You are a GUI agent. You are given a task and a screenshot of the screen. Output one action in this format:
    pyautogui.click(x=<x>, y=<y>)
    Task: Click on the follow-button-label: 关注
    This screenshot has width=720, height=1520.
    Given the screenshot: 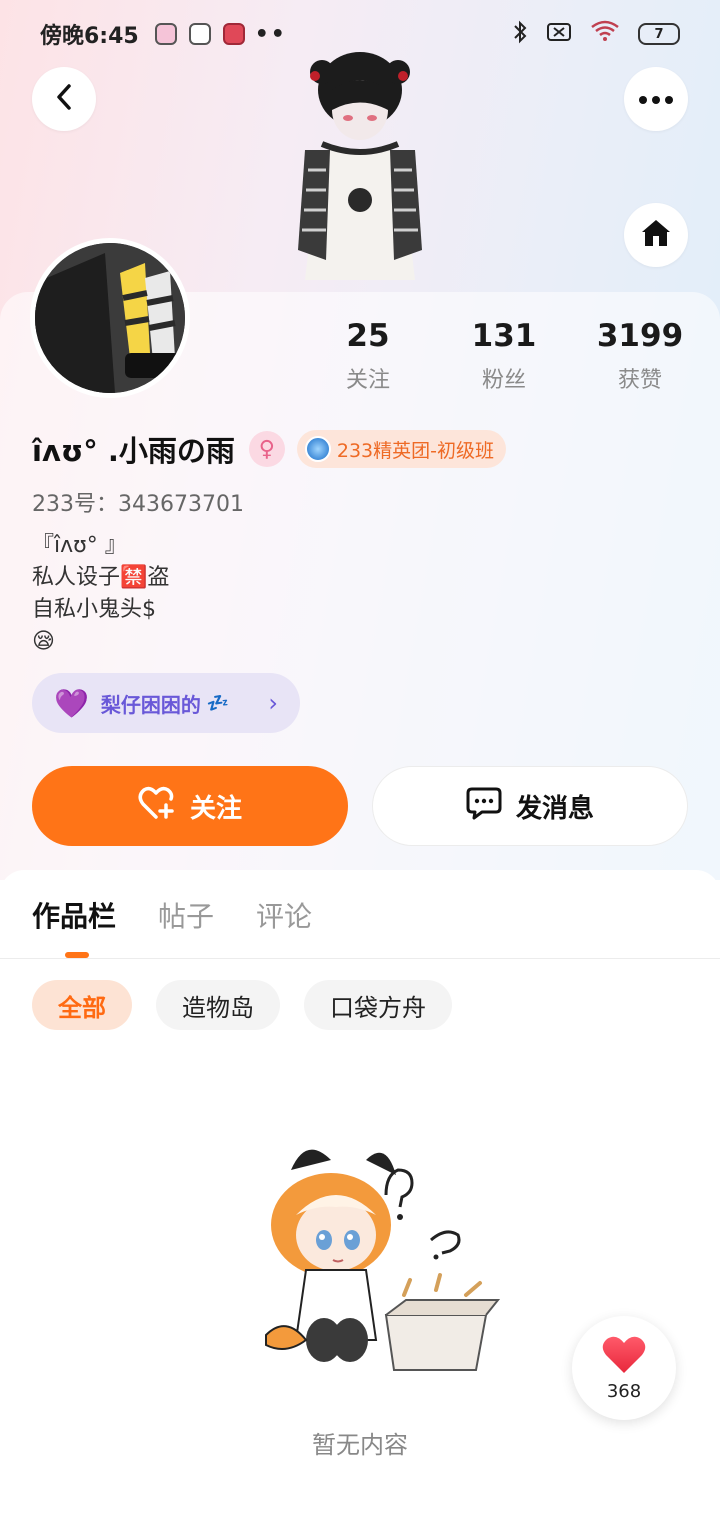 What is the action you would take?
    pyautogui.click(x=215, y=808)
    